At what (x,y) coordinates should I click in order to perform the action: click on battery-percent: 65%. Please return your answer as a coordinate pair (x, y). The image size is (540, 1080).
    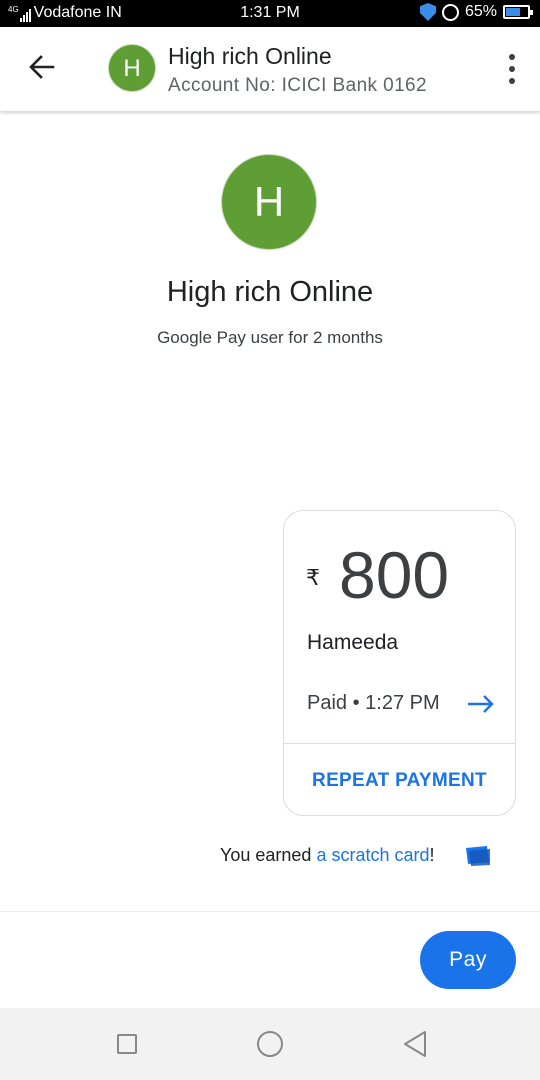
    Looking at the image, I should click on (480, 11).